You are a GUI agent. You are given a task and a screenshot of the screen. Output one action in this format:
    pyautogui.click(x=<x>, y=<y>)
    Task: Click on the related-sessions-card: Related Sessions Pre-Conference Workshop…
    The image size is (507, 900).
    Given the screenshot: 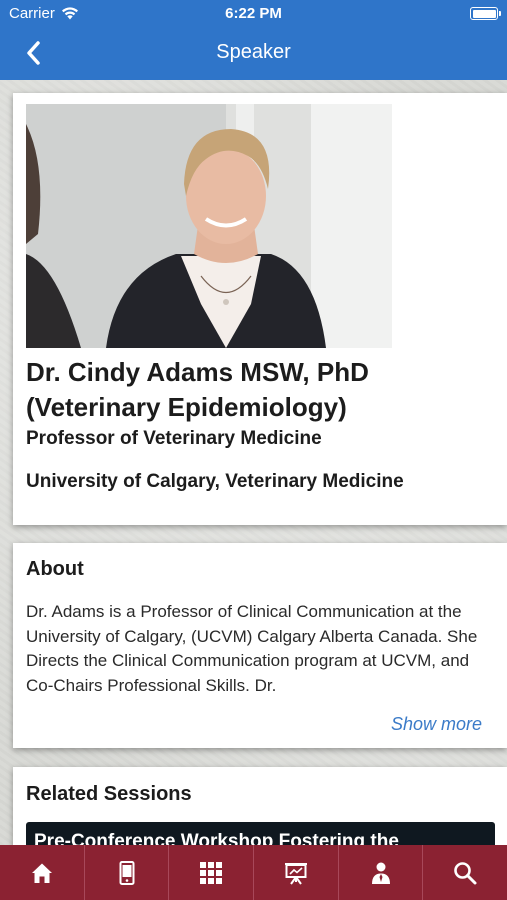 What is the action you would take?
    pyautogui.click(x=260, y=814)
    